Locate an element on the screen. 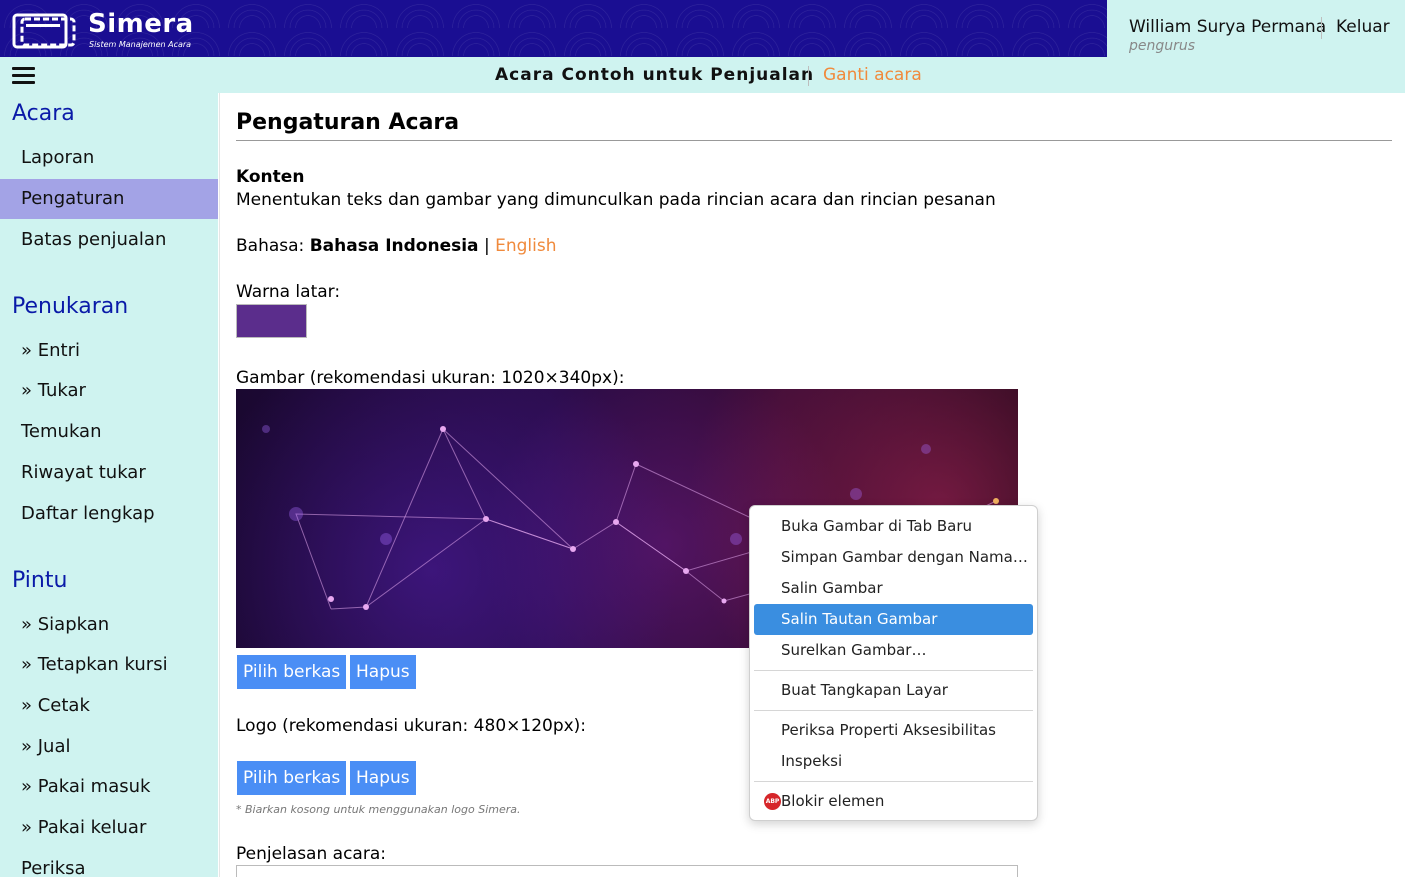 Image resolution: width=1405 pixels, height=877 pixels. sidebar-item-periksa: Periksa is located at coordinates (109, 863).